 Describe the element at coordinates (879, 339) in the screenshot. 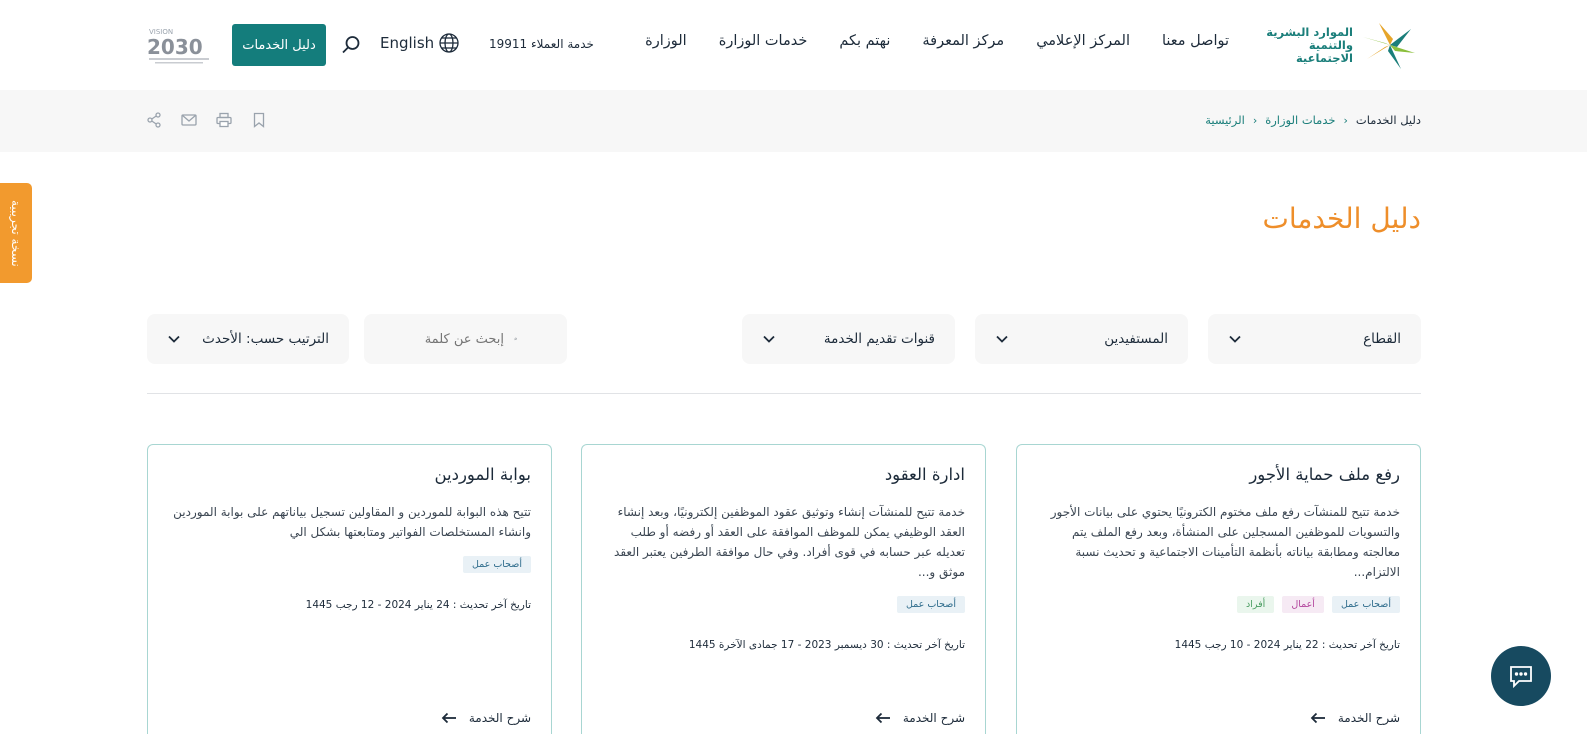

I see `channels-filter-label: قنوات تقديم الخدمة` at that location.